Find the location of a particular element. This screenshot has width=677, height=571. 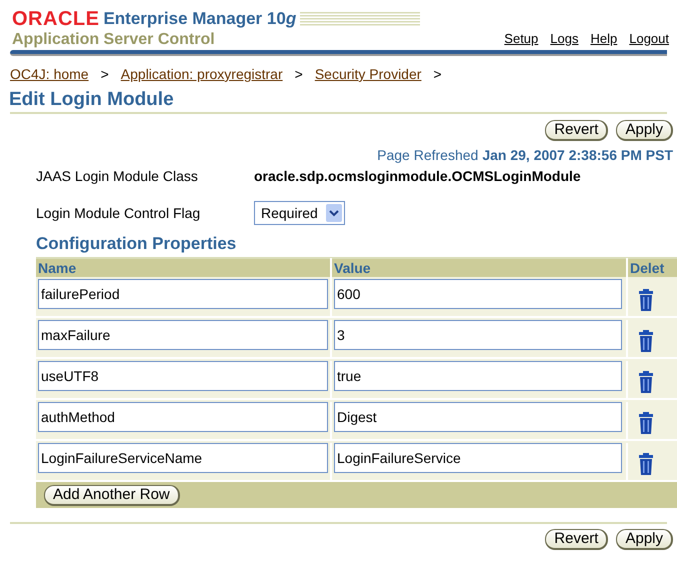

header-link: Logout is located at coordinates (649, 38).